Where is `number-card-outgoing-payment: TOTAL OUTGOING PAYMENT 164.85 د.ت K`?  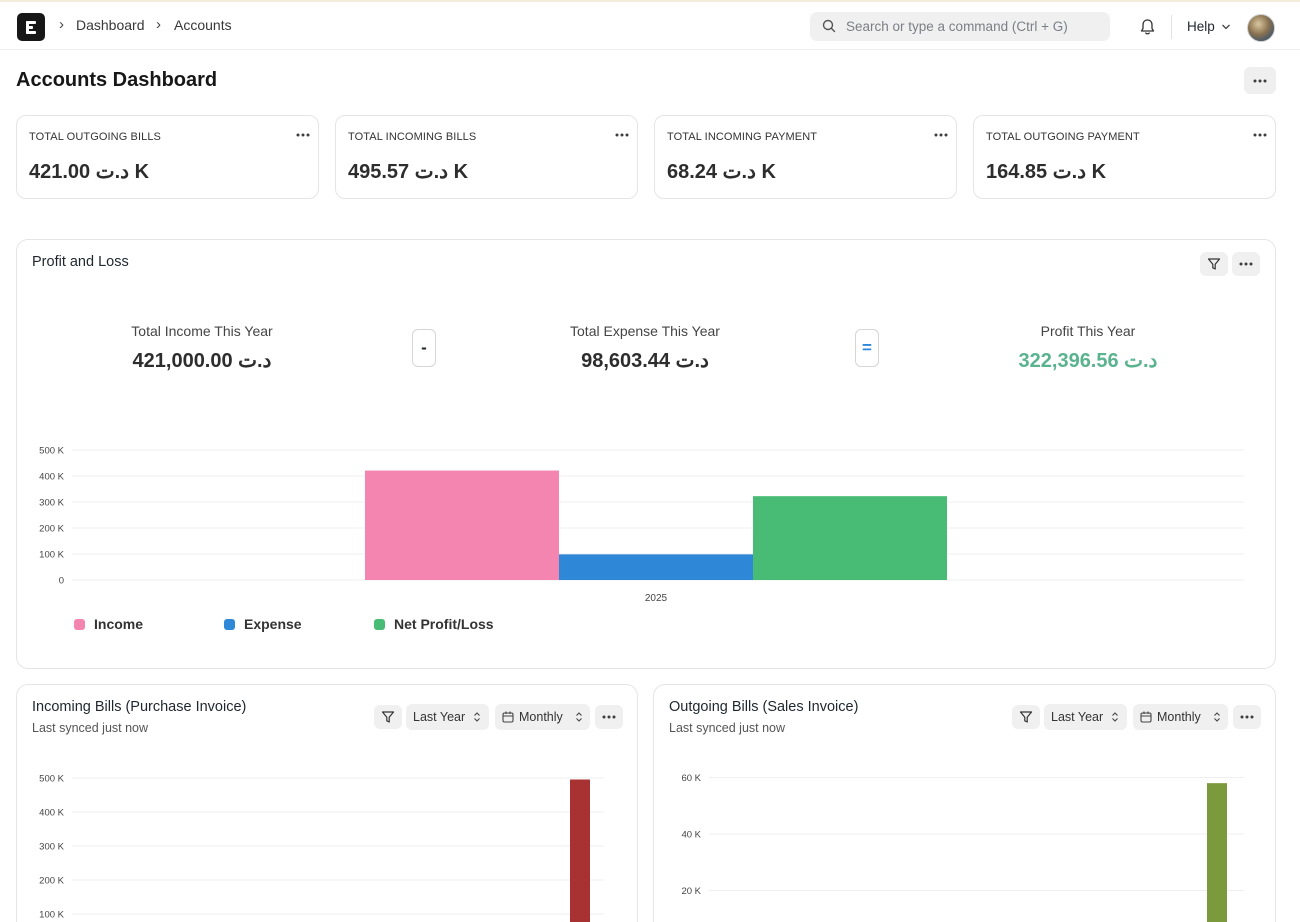 number-card-outgoing-payment: TOTAL OUTGOING PAYMENT 164.85 د.ت K is located at coordinates (1124, 157).